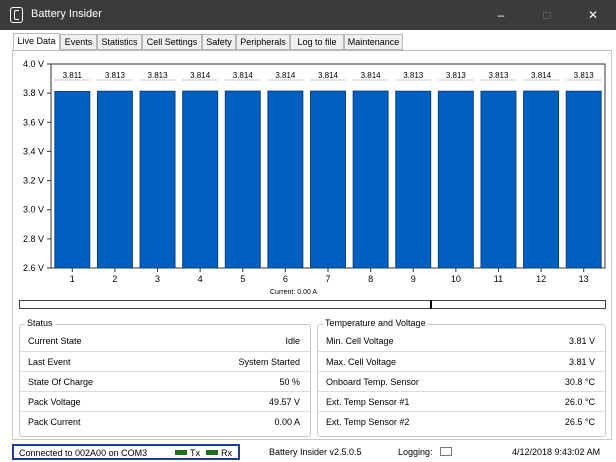 The width and height of the screenshot is (616, 462). Describe the element at coordinates (181, 452) in the screenshot. I see `tx-led-icon` at that location.